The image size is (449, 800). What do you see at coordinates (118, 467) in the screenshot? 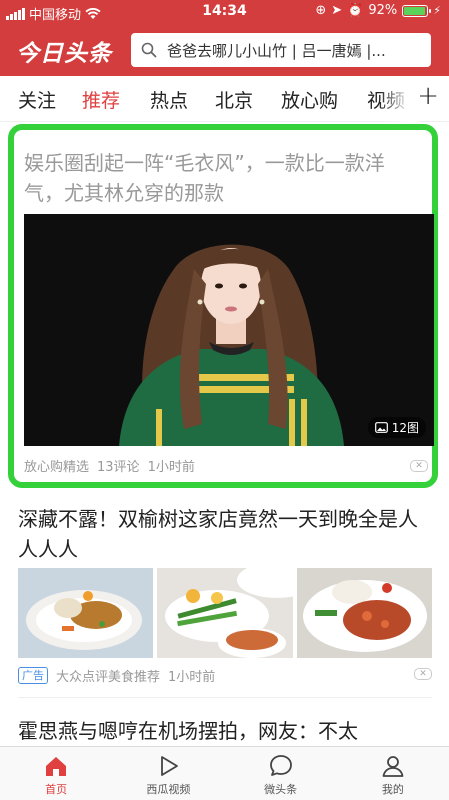
I see `article-comments: 13评论` at bounding box center [118, 467].